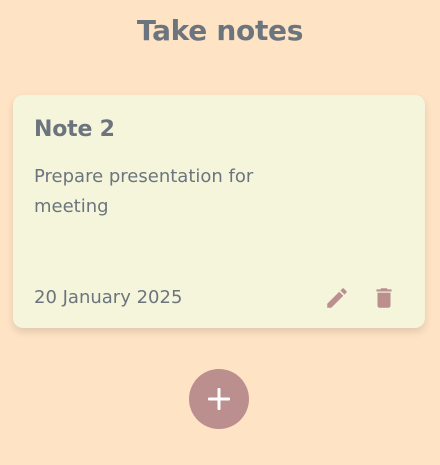 Image resolution: width=440 pixels, height=465 pixels. I want to click on add-note-button, so click(219, 399).